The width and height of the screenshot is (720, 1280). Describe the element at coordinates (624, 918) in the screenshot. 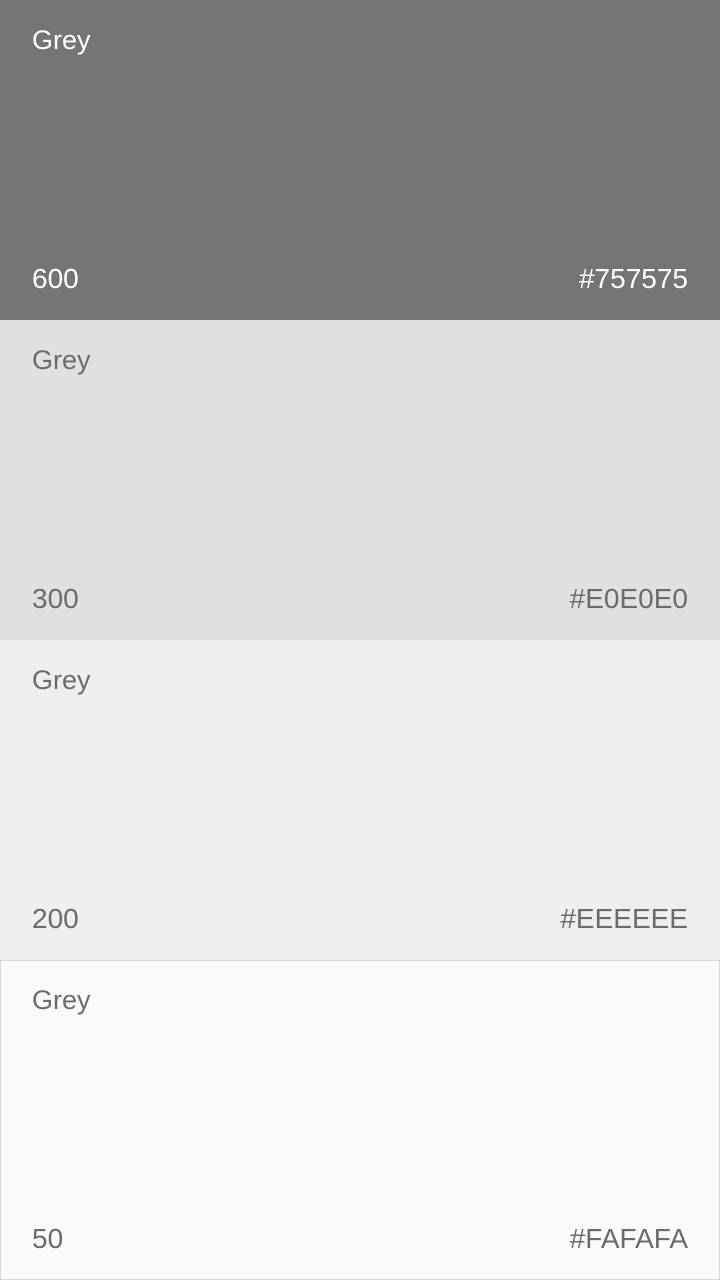

I see `hex-code-label: #EEEEEE` at that location.